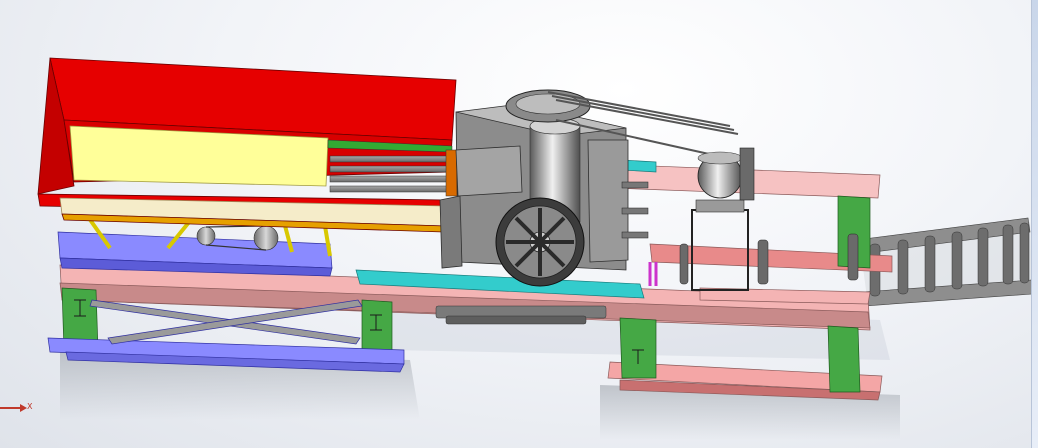  I want to click on drive-motor, so click(723, 219).